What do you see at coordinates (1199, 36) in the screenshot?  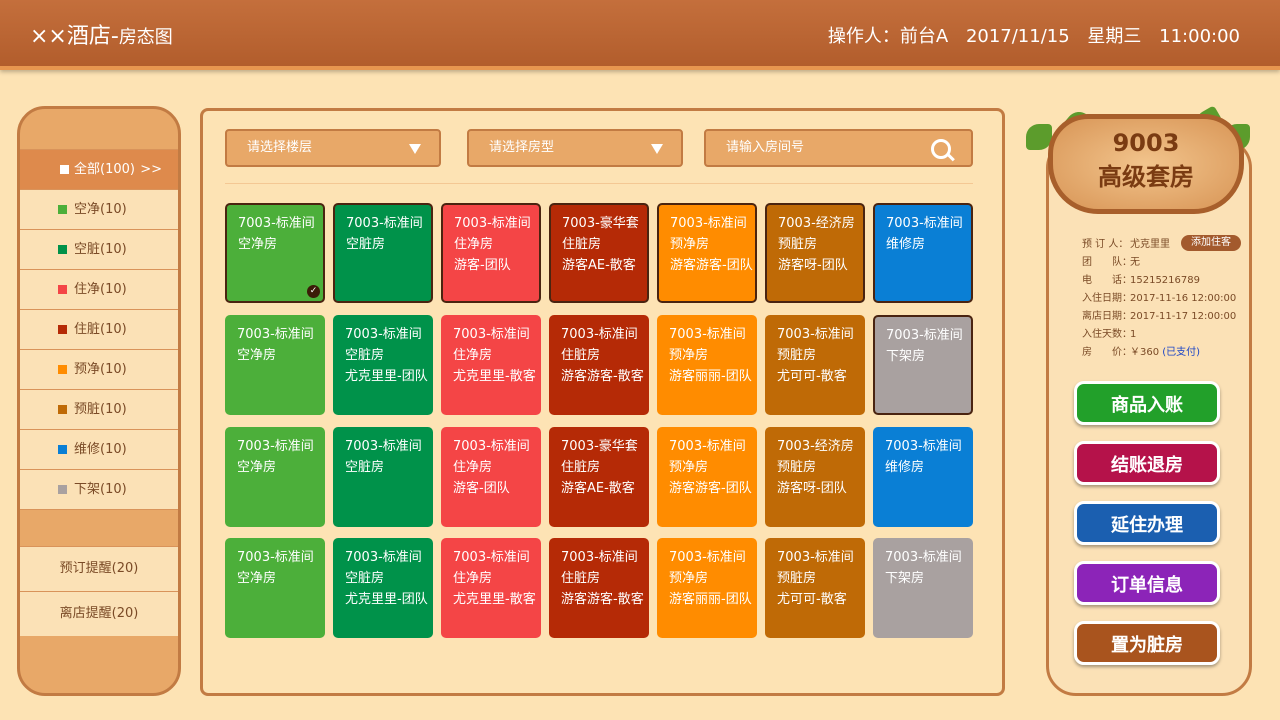 I see `current-time: 11:00:00` at bounding box center [1199, 36].